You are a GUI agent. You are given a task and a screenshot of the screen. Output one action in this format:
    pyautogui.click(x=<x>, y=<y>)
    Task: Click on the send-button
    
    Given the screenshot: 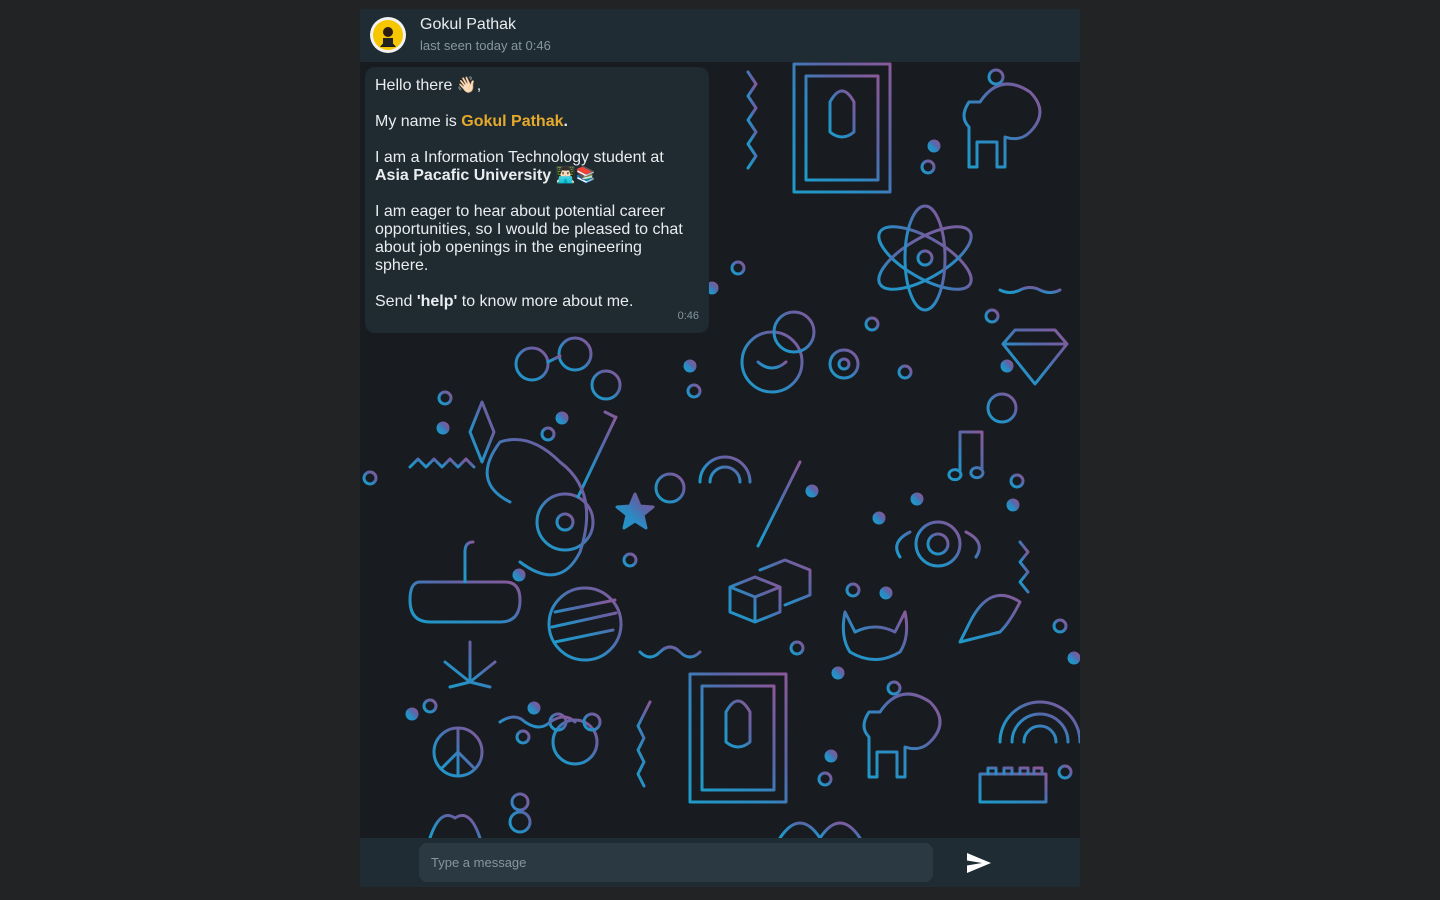 What is the action you would take?
    pyautogui.click(x=979, y=863)
    